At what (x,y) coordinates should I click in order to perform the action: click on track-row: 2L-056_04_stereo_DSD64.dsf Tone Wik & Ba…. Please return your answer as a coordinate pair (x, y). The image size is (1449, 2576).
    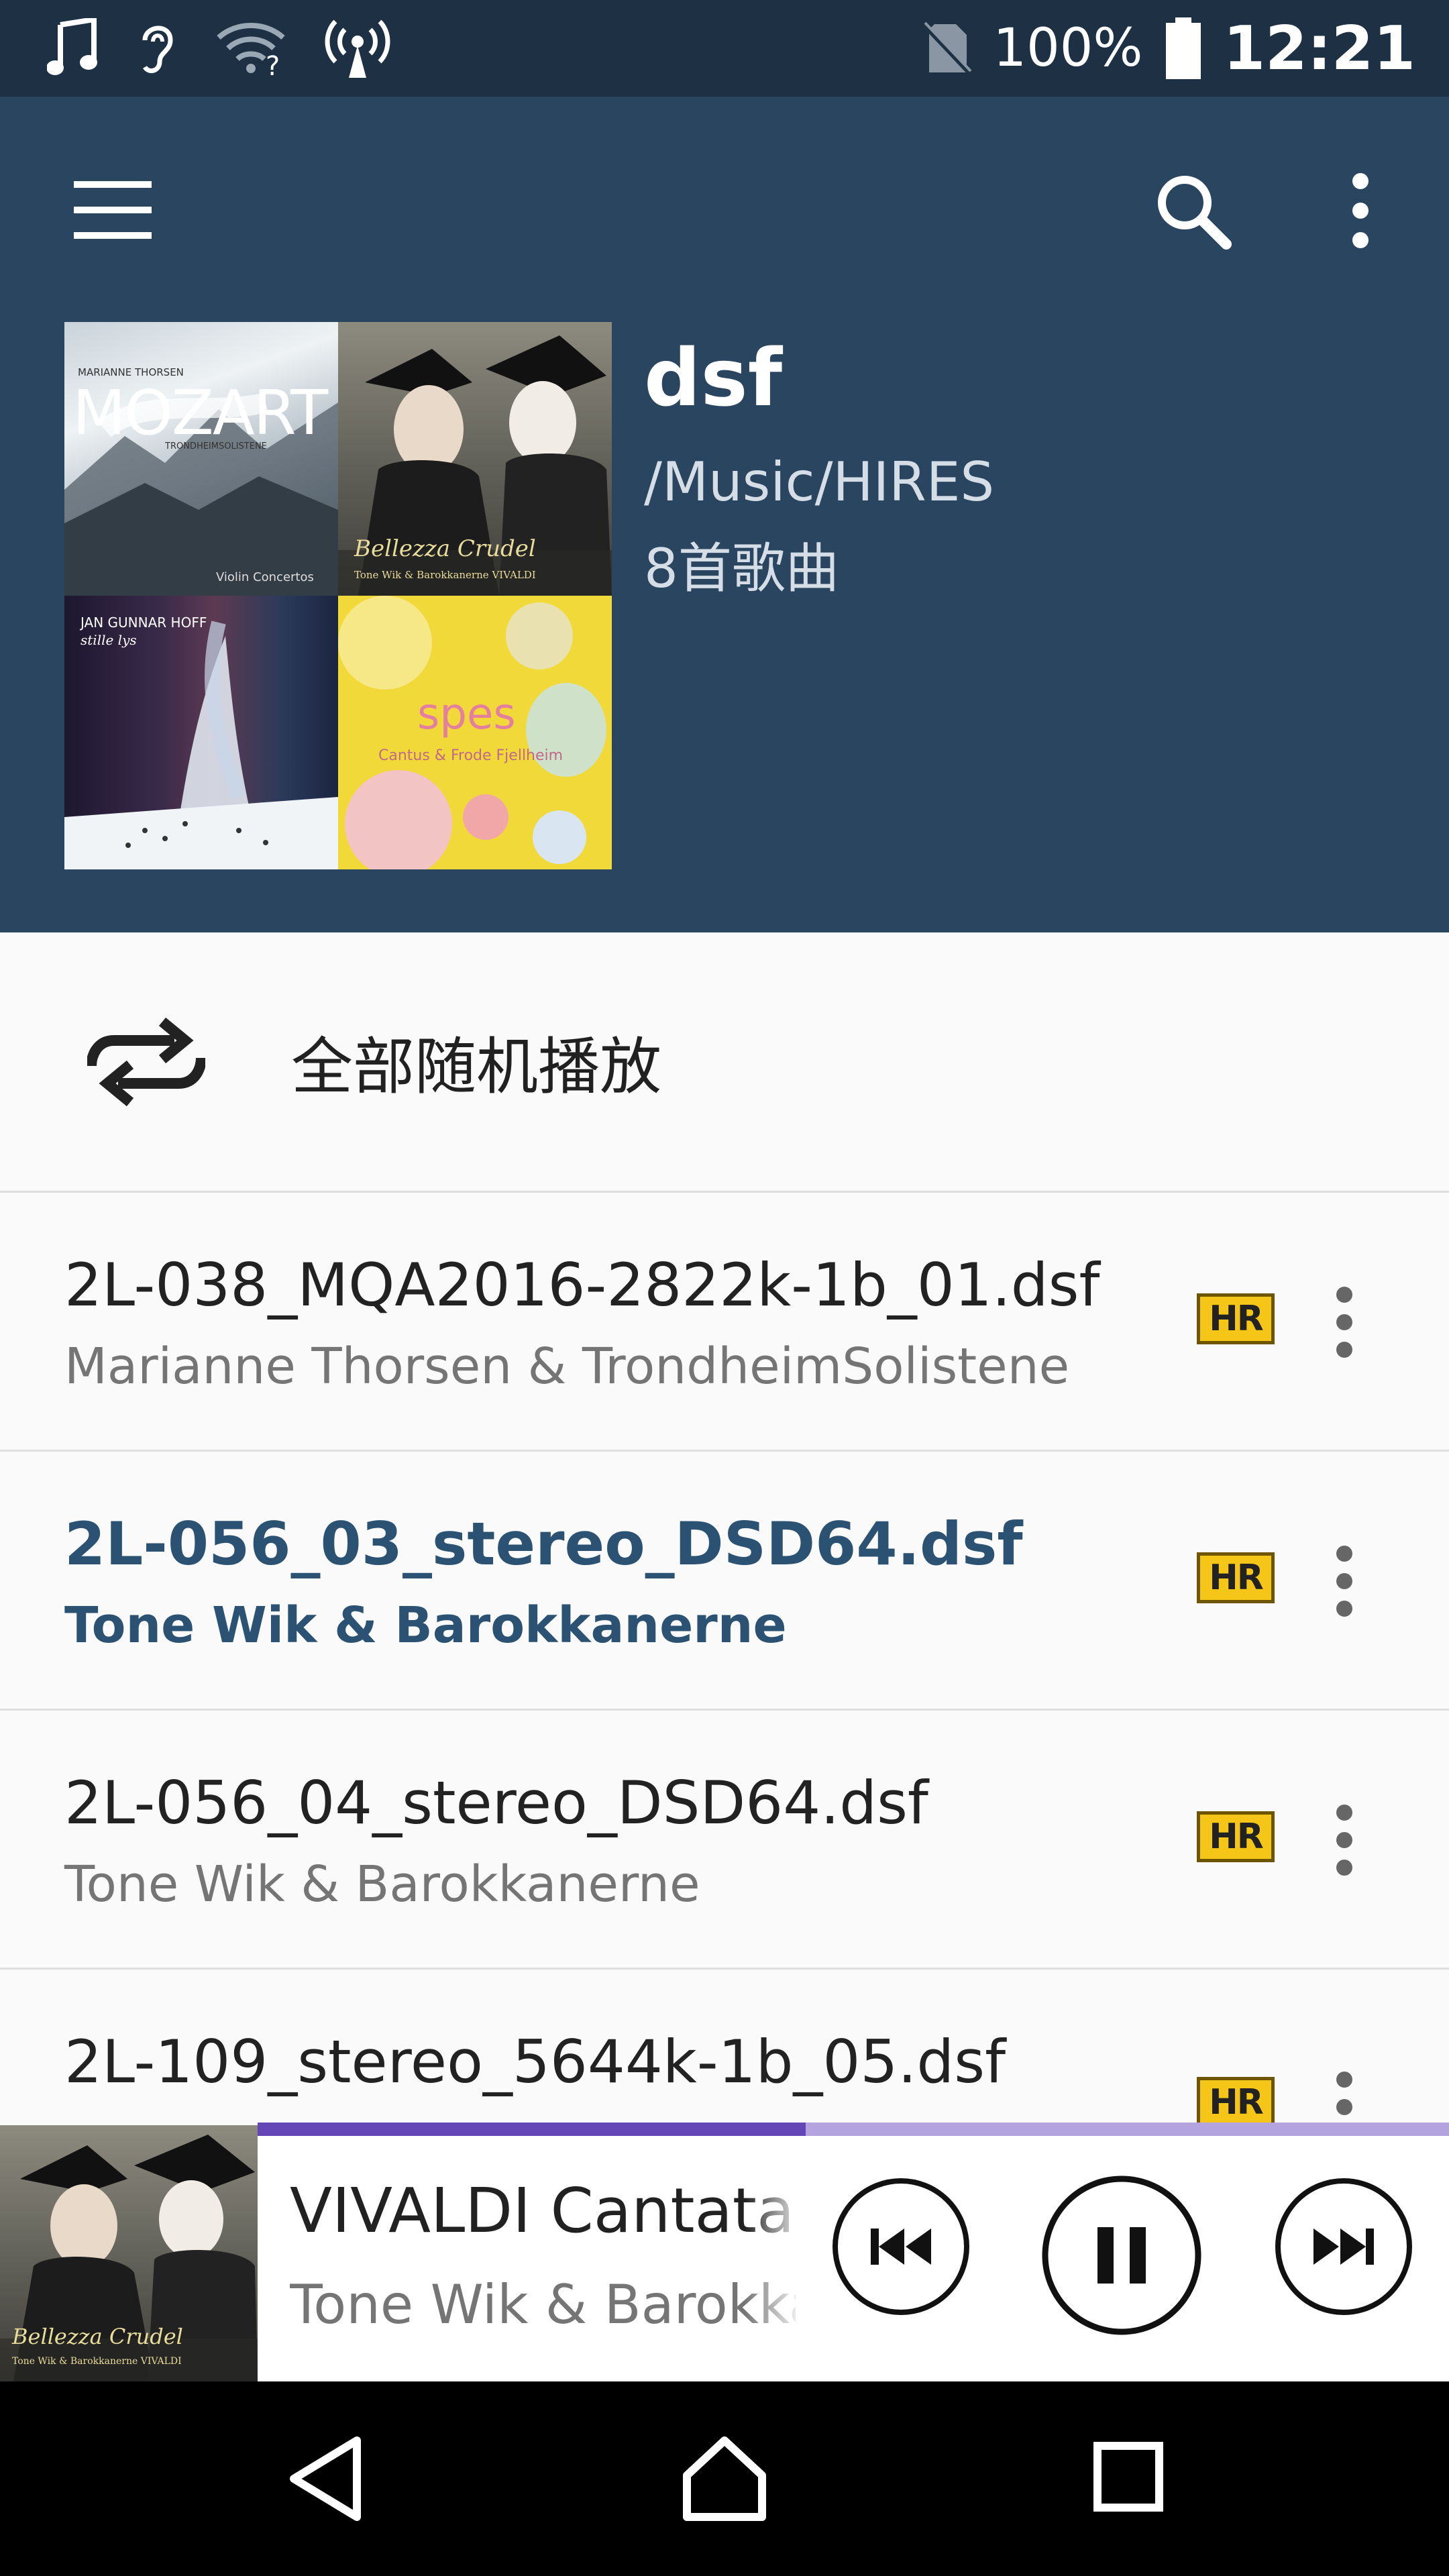
    Looking at the image, I should click on (724, 1840).